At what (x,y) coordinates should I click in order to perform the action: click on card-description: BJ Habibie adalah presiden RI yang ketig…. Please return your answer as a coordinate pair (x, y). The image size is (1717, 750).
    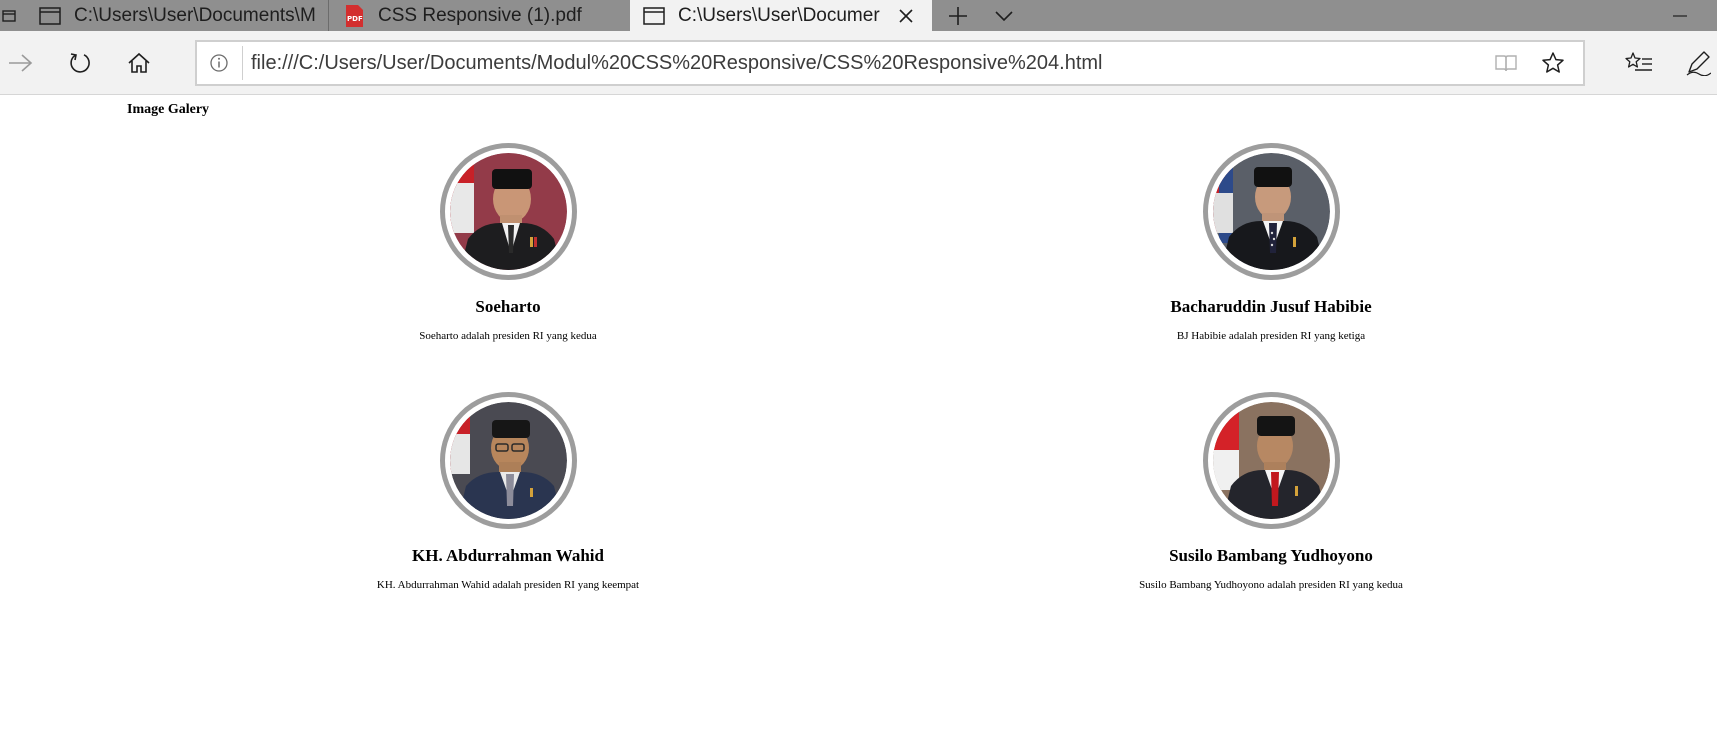
    Looking at the image, I should click on (1271, 336).